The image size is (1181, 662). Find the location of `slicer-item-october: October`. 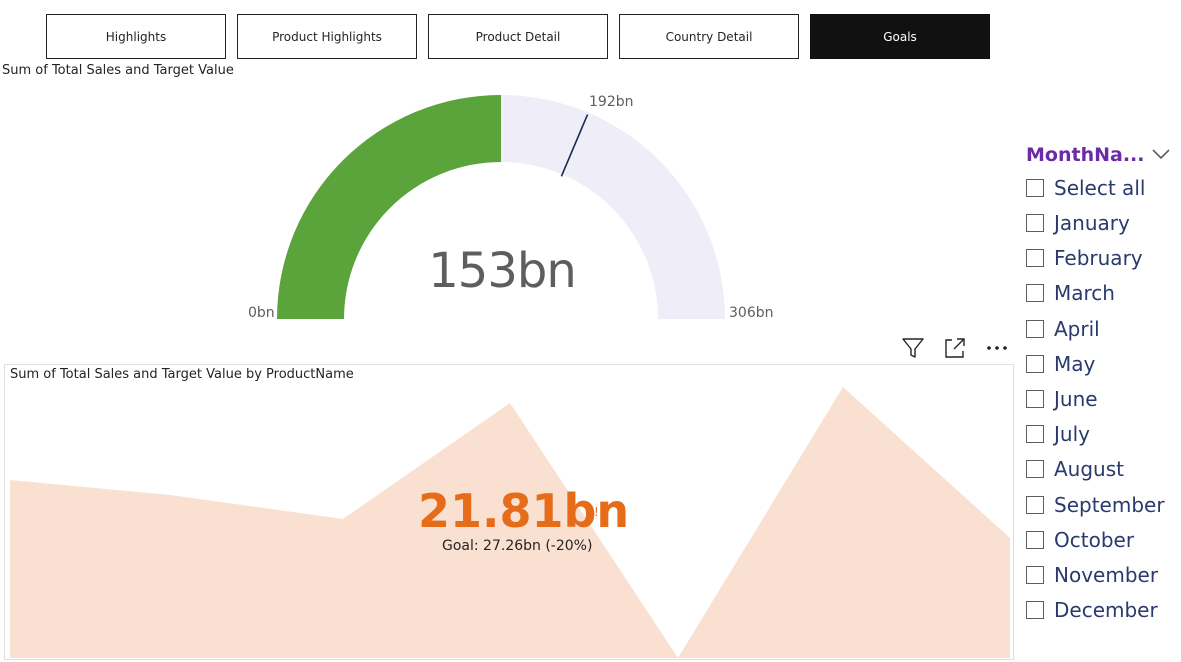

slicer-item-october: October is located at coordinates (1080, 540).